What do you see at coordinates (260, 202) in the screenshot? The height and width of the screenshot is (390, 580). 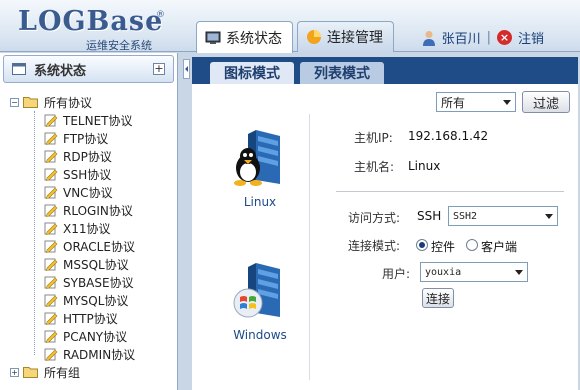 I see `host-linux-label: Linux` at bounding box center [260, 202].